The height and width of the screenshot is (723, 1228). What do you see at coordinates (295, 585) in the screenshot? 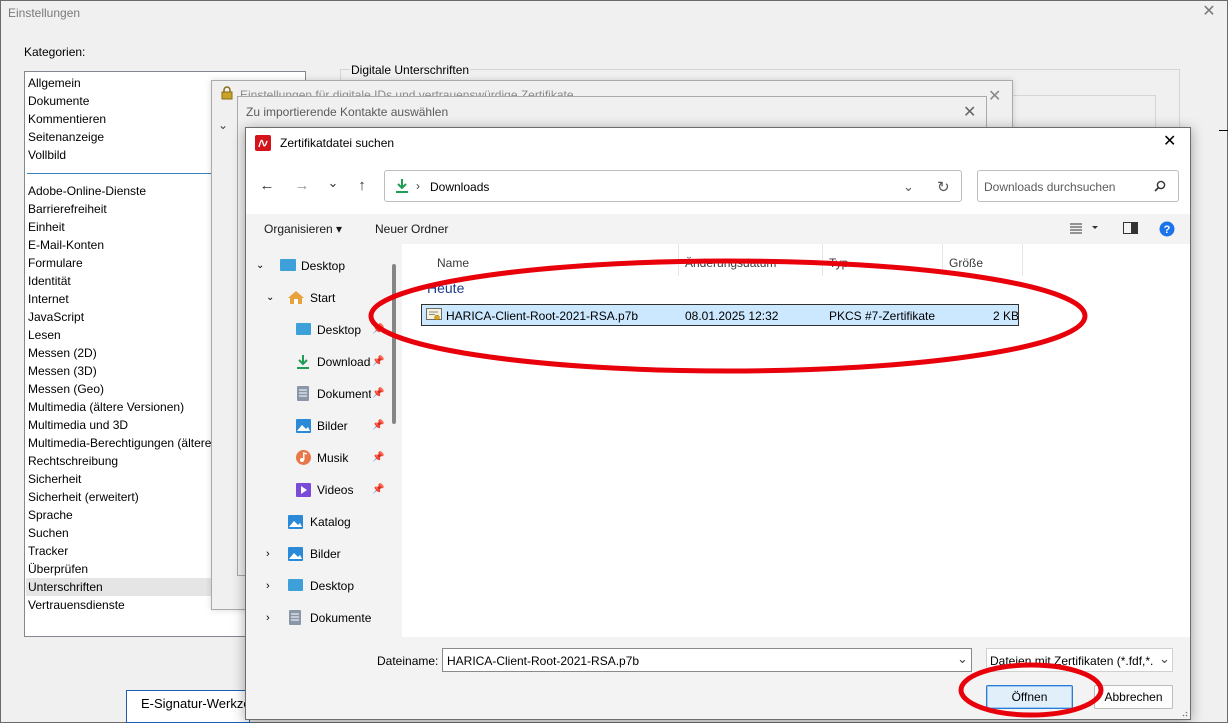
I see `desktop-icon` at bounding box center [295, 585].